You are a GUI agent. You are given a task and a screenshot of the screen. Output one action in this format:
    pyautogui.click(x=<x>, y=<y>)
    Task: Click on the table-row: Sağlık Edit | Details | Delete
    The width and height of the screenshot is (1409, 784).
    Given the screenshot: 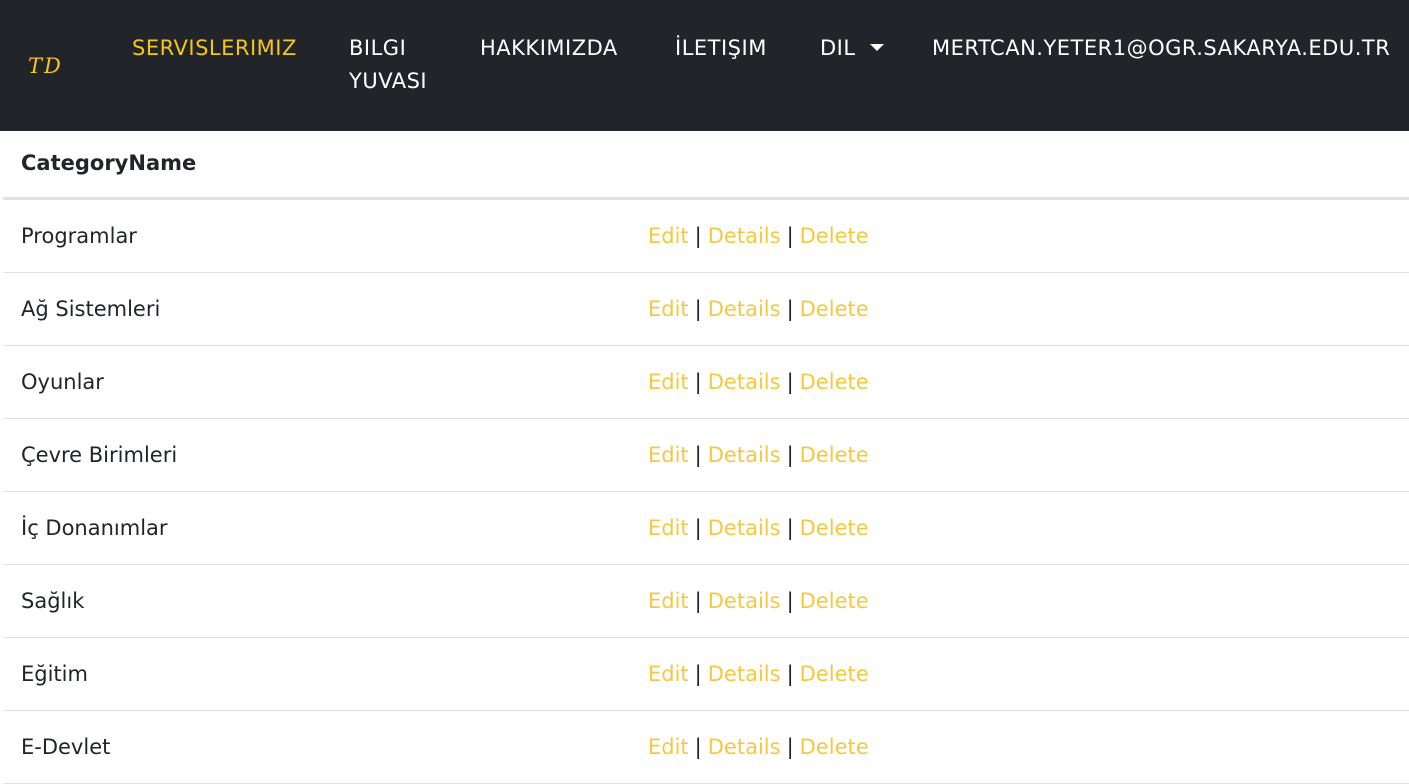 What is the action you would take?
    pyautogui.click(x=706, y=601)
    